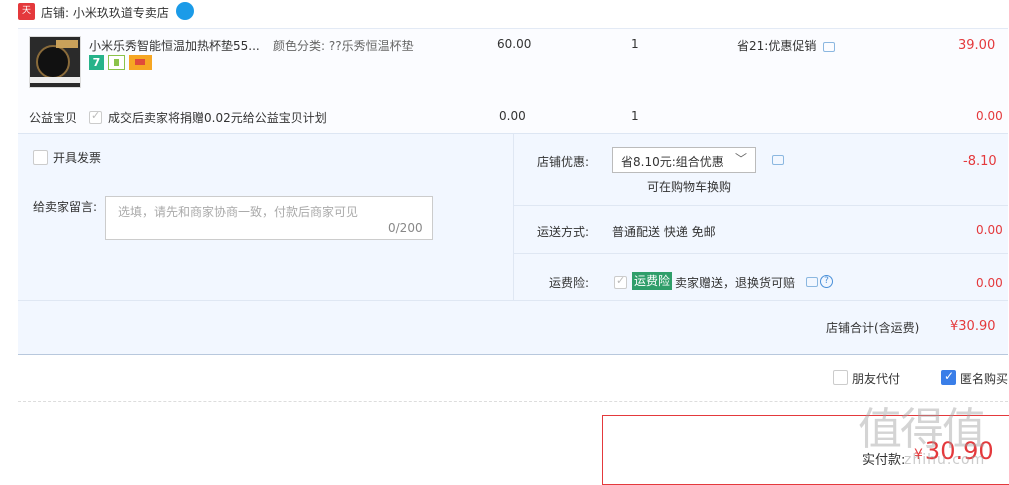 Image resolution: width=1009 pixels, height=485 pixels. I want to click on discount-note: 可在购物车换购, so click(689, 187).